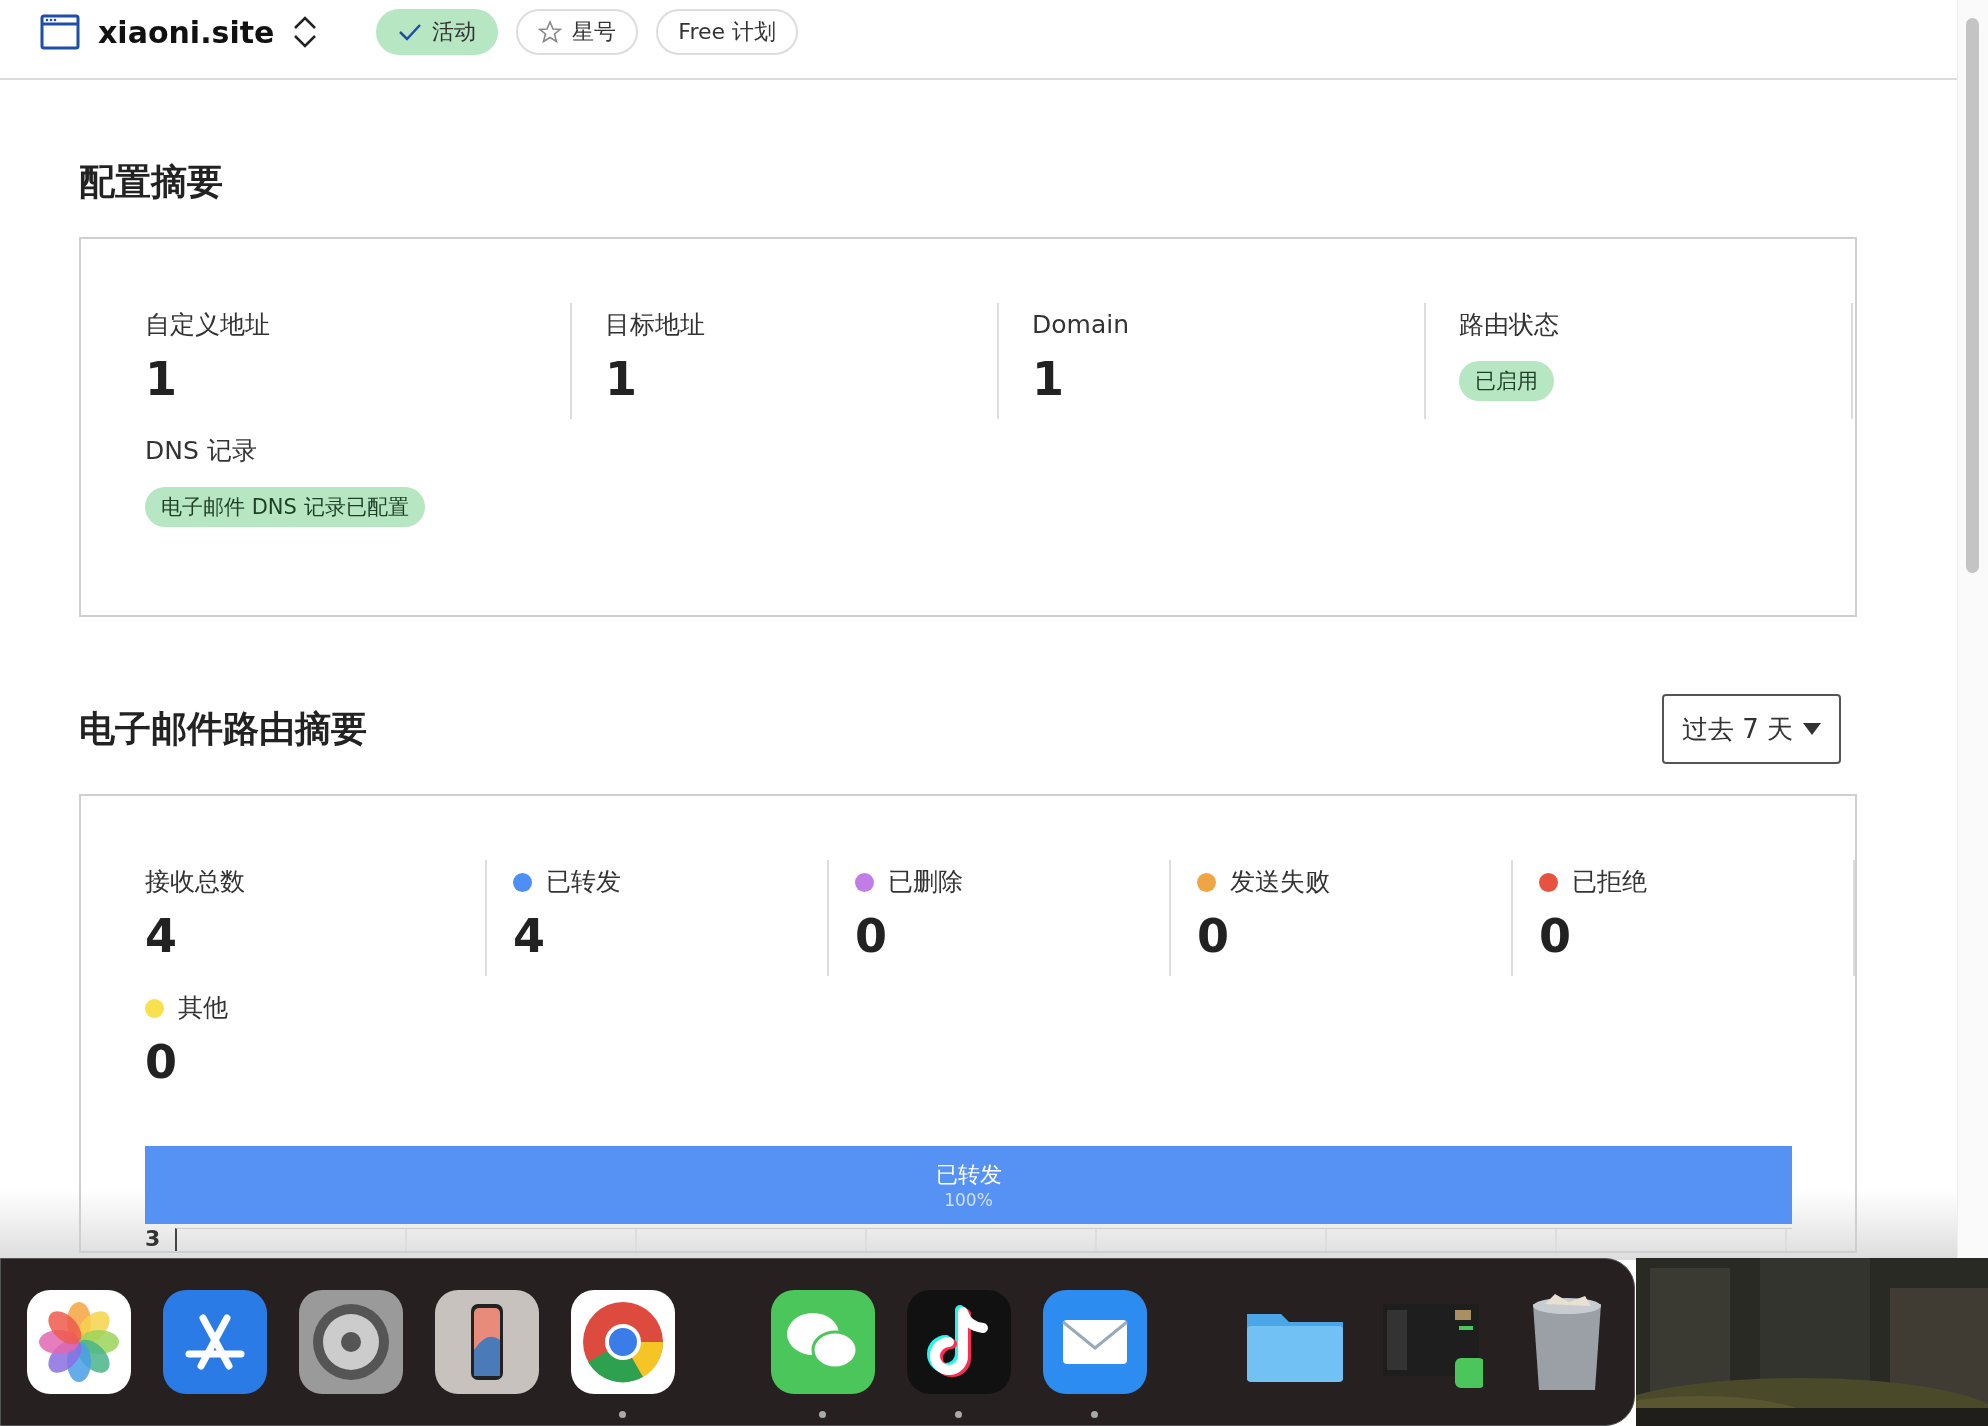 Image resolution: width=1988 pixels, height=1426 pixels. I want to click on stat-label-text: 发送失败, so click(1280, 882).